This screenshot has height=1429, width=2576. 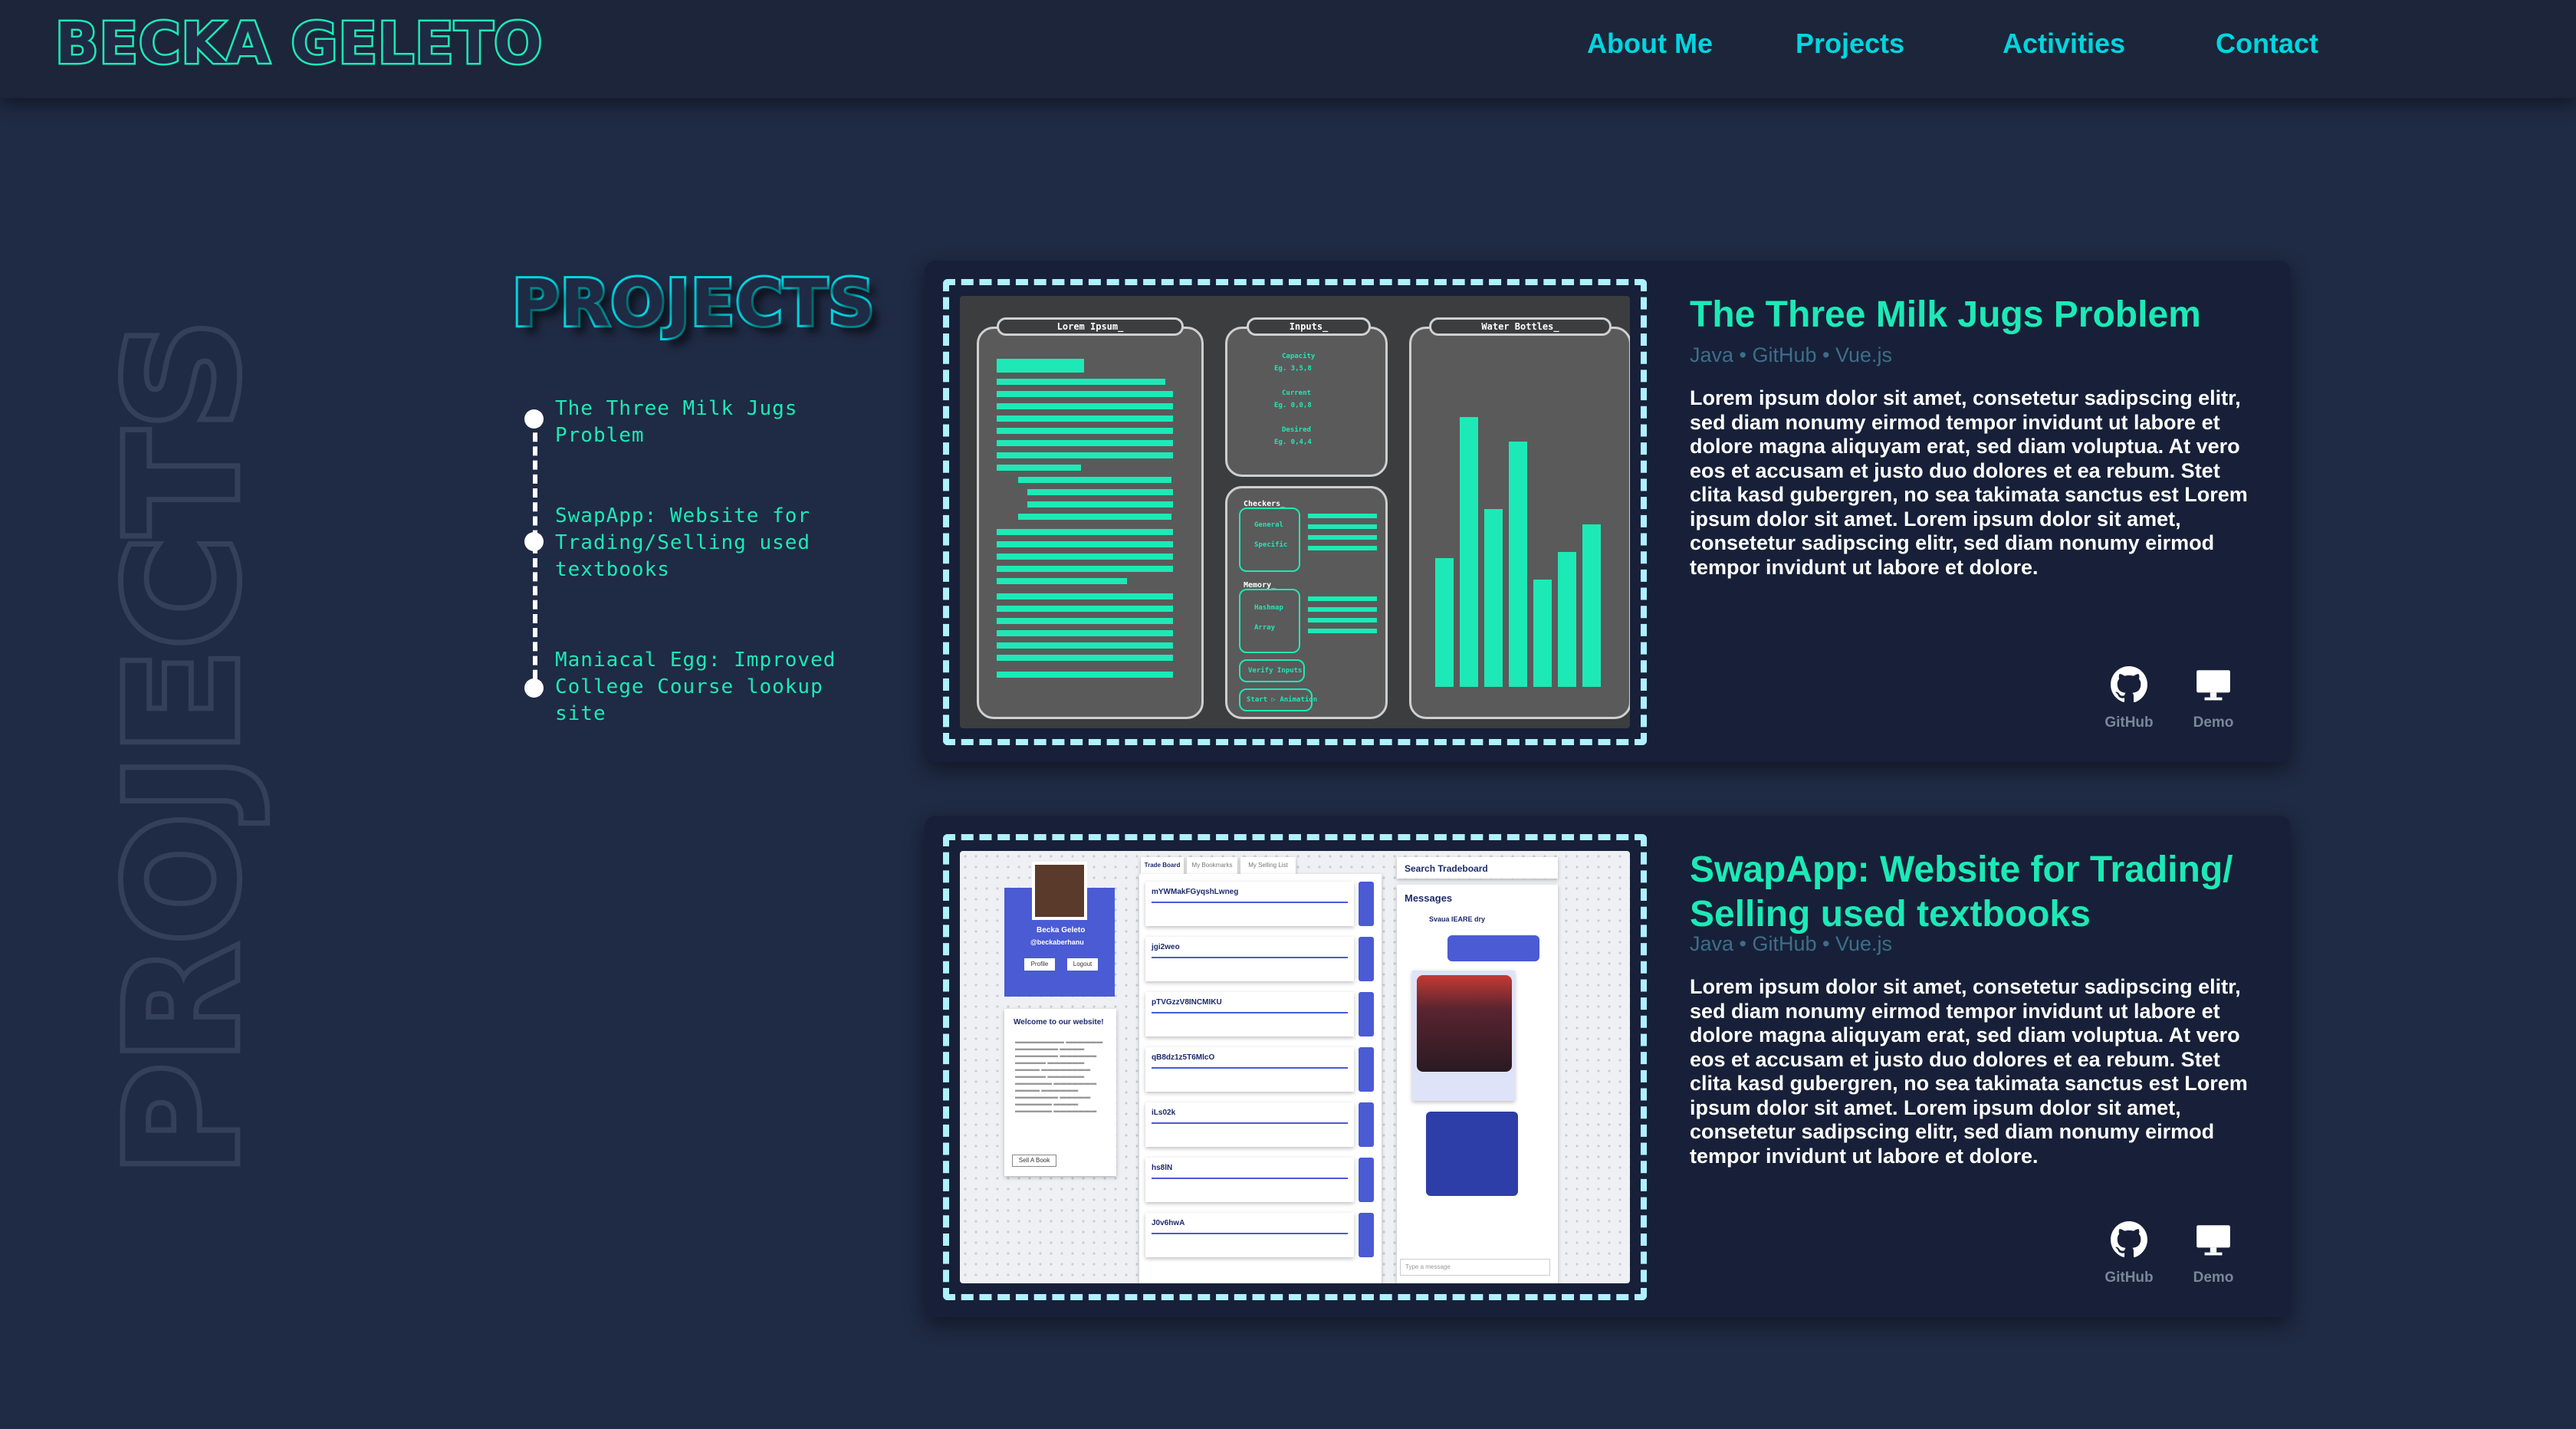 What do you see at coordinates (1271, 545) in the screenshot?
I see `preview-option: Specific` at bounding box center [1271, 545].